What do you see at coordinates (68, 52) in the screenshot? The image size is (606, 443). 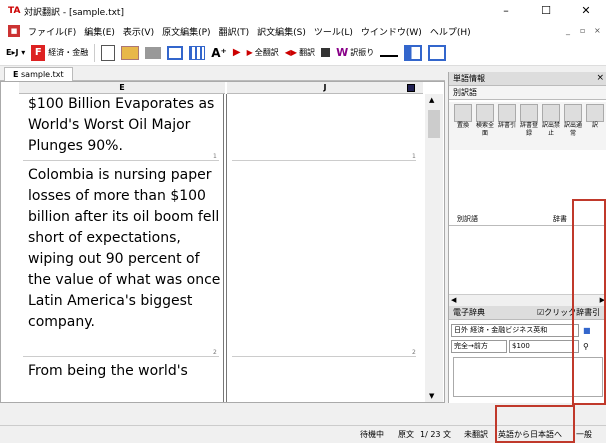 I see `domain-label: 経済・金融` at bounding box center [68, 52].